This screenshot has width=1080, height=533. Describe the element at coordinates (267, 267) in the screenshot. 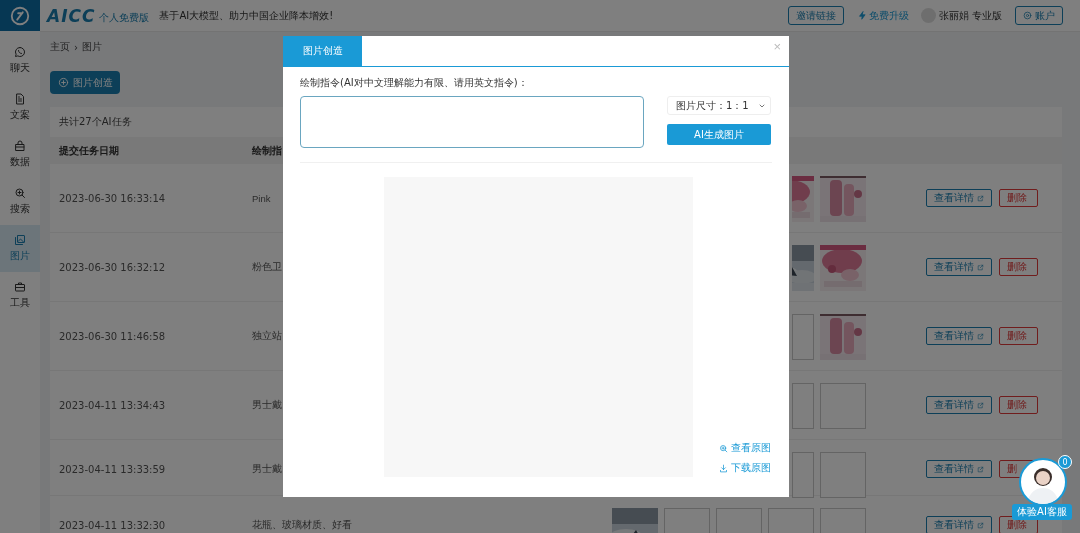

I see `table-cell-text: 粉色卫` at that location.